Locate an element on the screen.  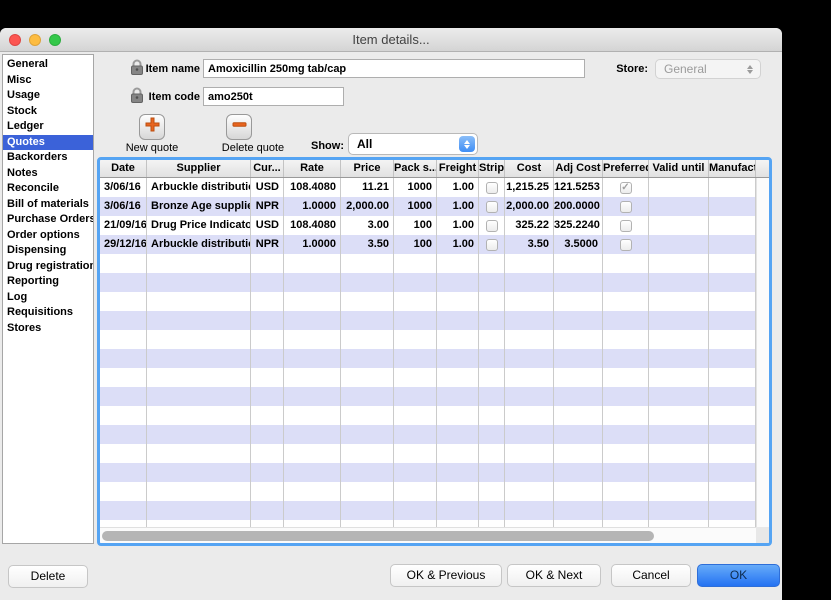
sidebar-item-drug-registration: Drug registration is located at coordinates (48, 267).